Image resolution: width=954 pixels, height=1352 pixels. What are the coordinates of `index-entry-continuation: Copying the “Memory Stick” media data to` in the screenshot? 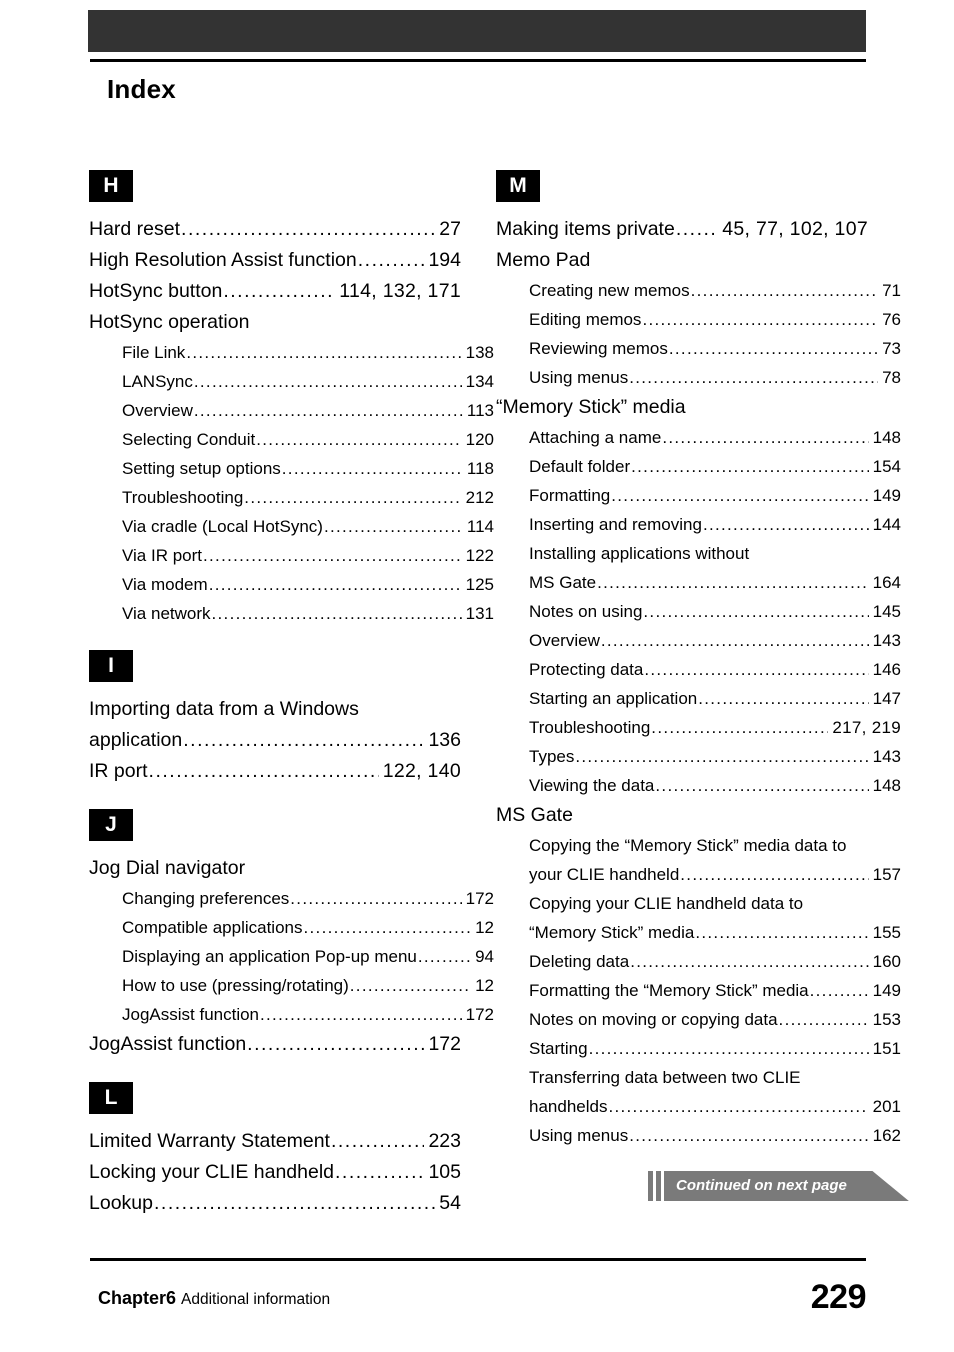 It's located at (698, 845).